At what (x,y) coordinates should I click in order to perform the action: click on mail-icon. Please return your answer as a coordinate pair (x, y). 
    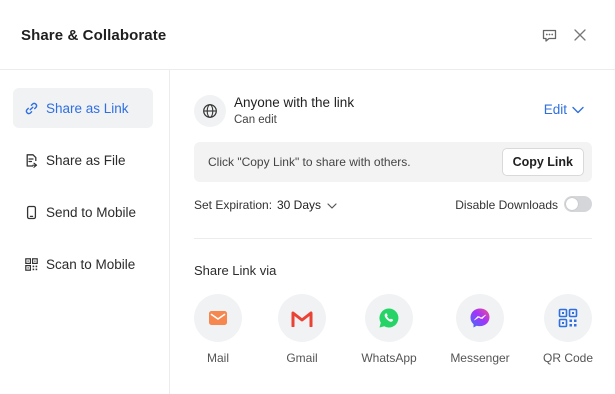
    Looking at the image, I should click on (218, 318).